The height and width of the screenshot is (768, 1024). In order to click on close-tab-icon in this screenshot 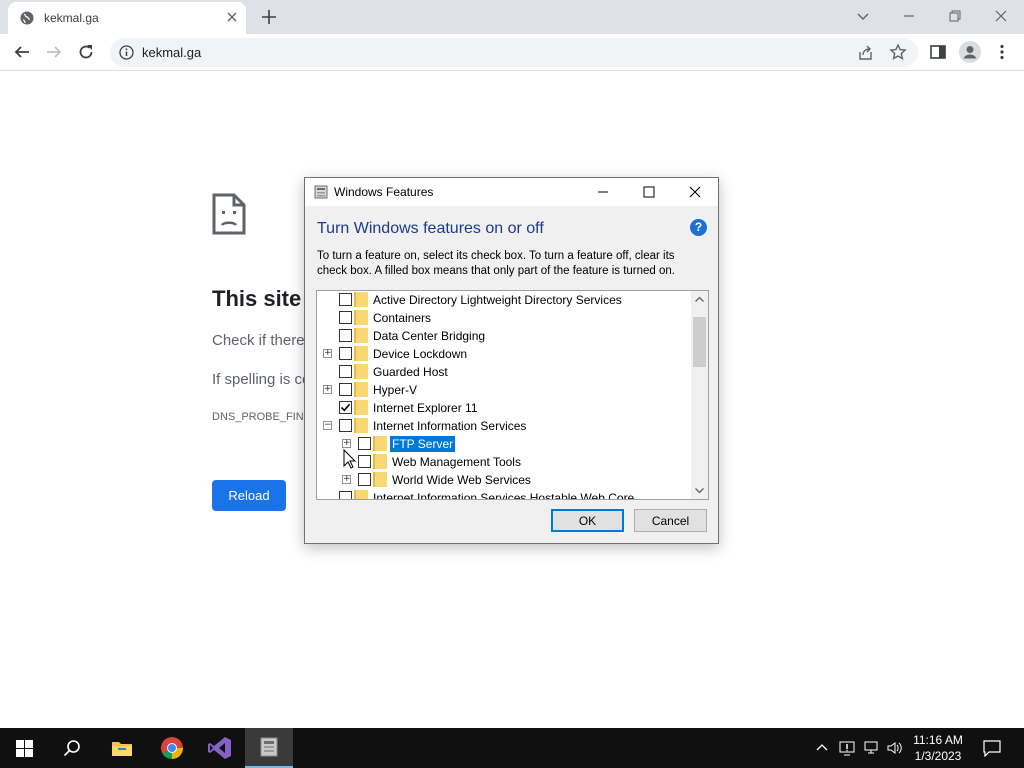, I will do `click(232, 17)`.